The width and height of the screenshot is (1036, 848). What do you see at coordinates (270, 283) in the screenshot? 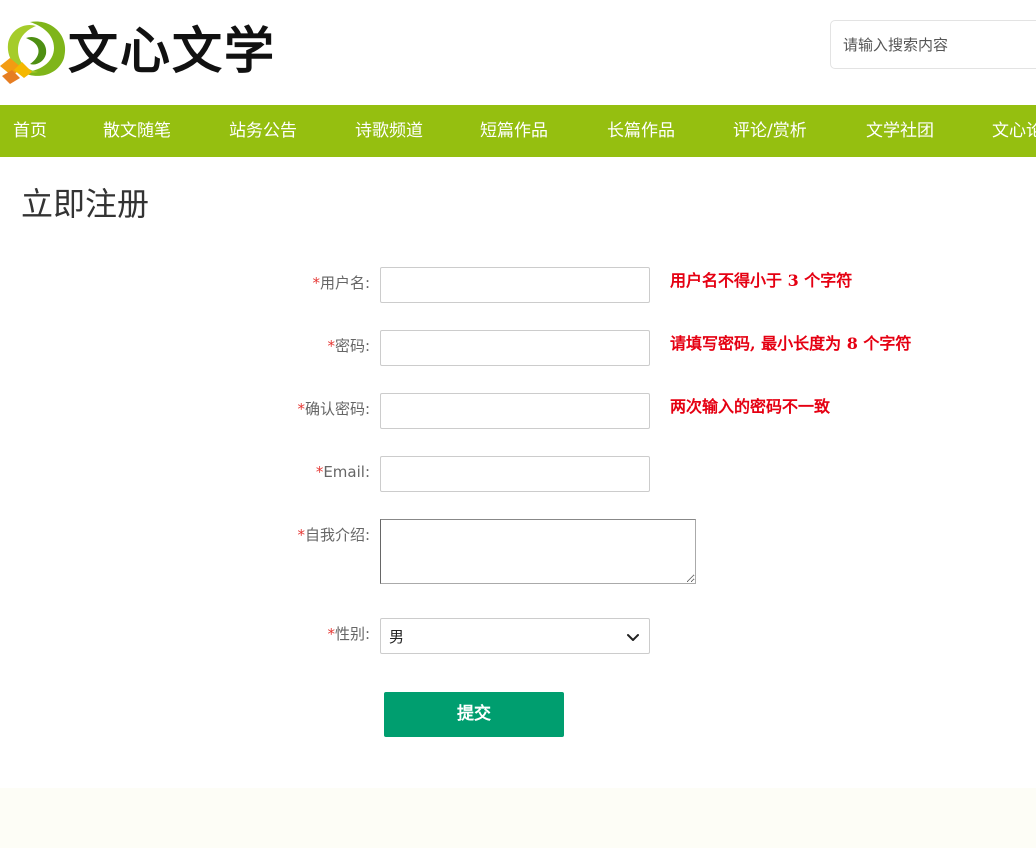
I see `username-label: *用户名:` at bounding box center [270, 283].